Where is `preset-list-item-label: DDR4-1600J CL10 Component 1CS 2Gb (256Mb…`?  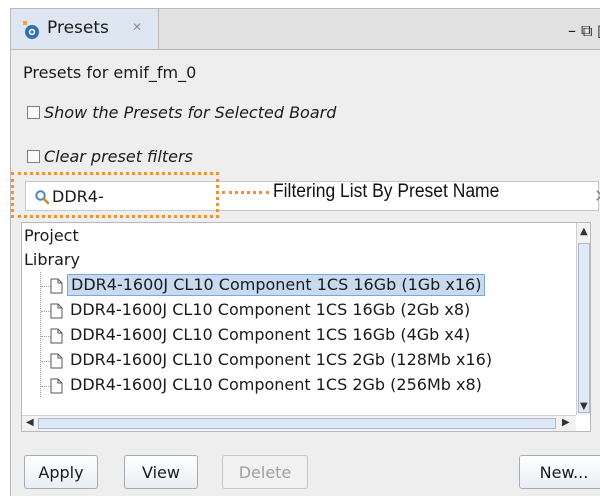 preset-list-item-label: DDR4-1600J CL10 Component 1CS 2Gb (256Mb… is located at coordinates (276, 384).